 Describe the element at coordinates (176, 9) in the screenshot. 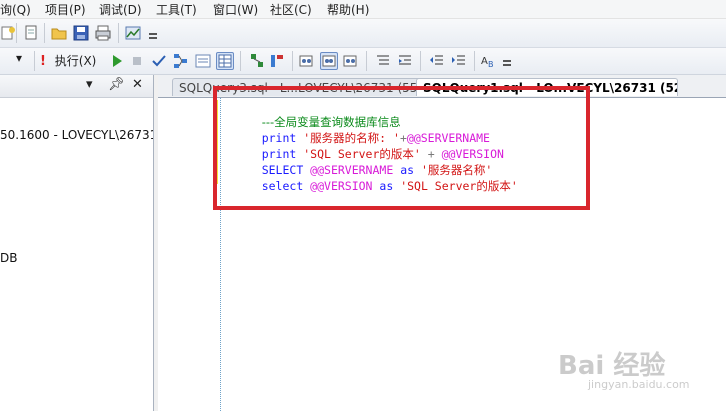

I see `menu-tools: 工具(T)` at that location.